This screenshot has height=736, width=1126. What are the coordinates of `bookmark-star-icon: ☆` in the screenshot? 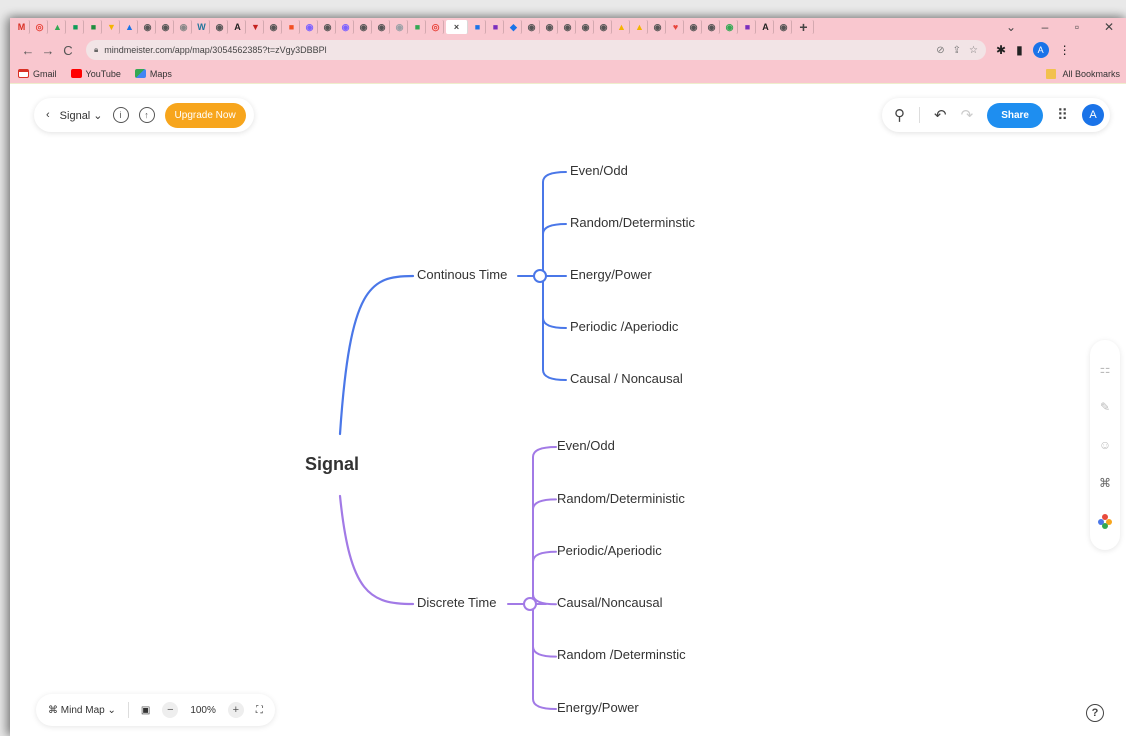 It's located at (973, 50).